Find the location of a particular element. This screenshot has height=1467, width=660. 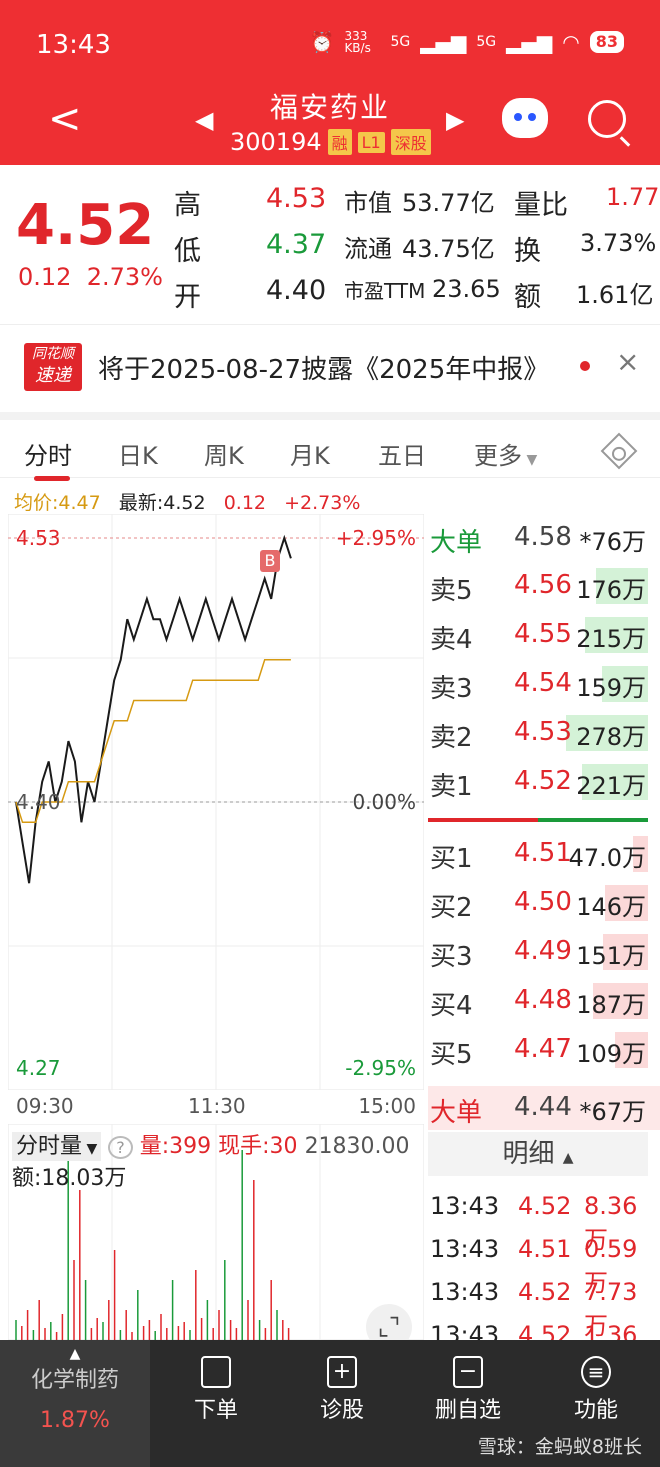

ask-label: 卖4 is located at coordinates (451, 640).